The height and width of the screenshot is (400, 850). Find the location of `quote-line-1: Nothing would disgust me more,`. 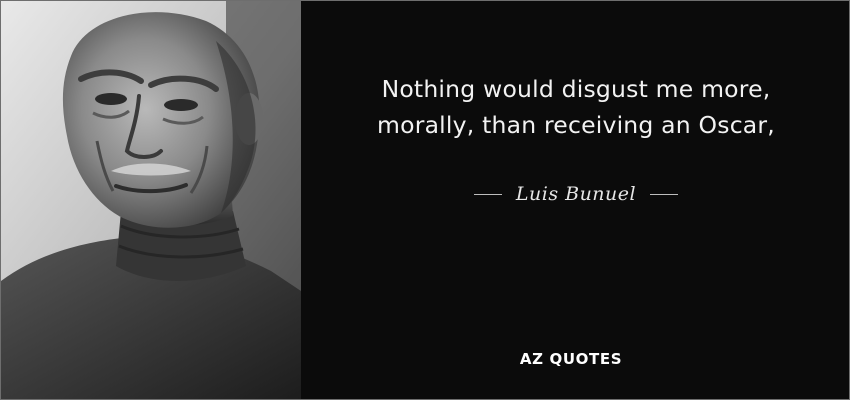

quote-line-1: Nothing would disgust me more, is located at coordinates (576, 89).